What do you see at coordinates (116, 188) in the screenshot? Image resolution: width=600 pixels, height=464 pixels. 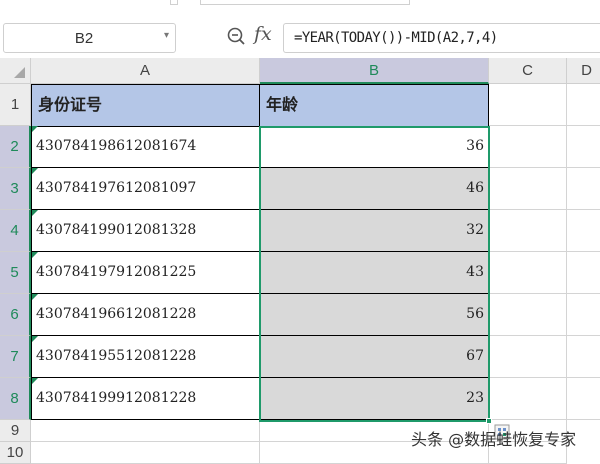 I see `id-cell-text: 430784197612081097` at bounding box center [116, 188].